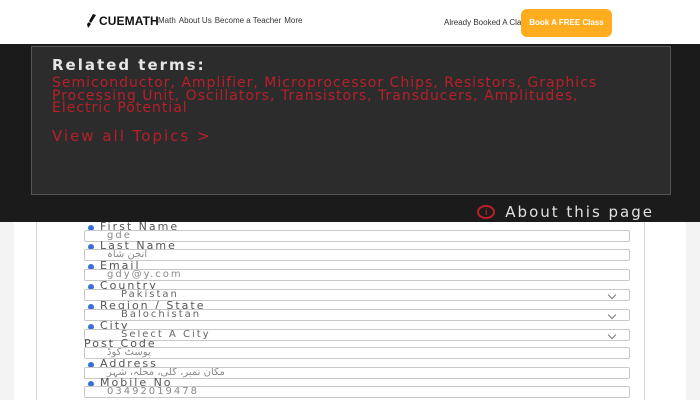 The height and width of the screenshot is (400, 700). I want to click on email-field: gdy@y.com, so click(357, 275).